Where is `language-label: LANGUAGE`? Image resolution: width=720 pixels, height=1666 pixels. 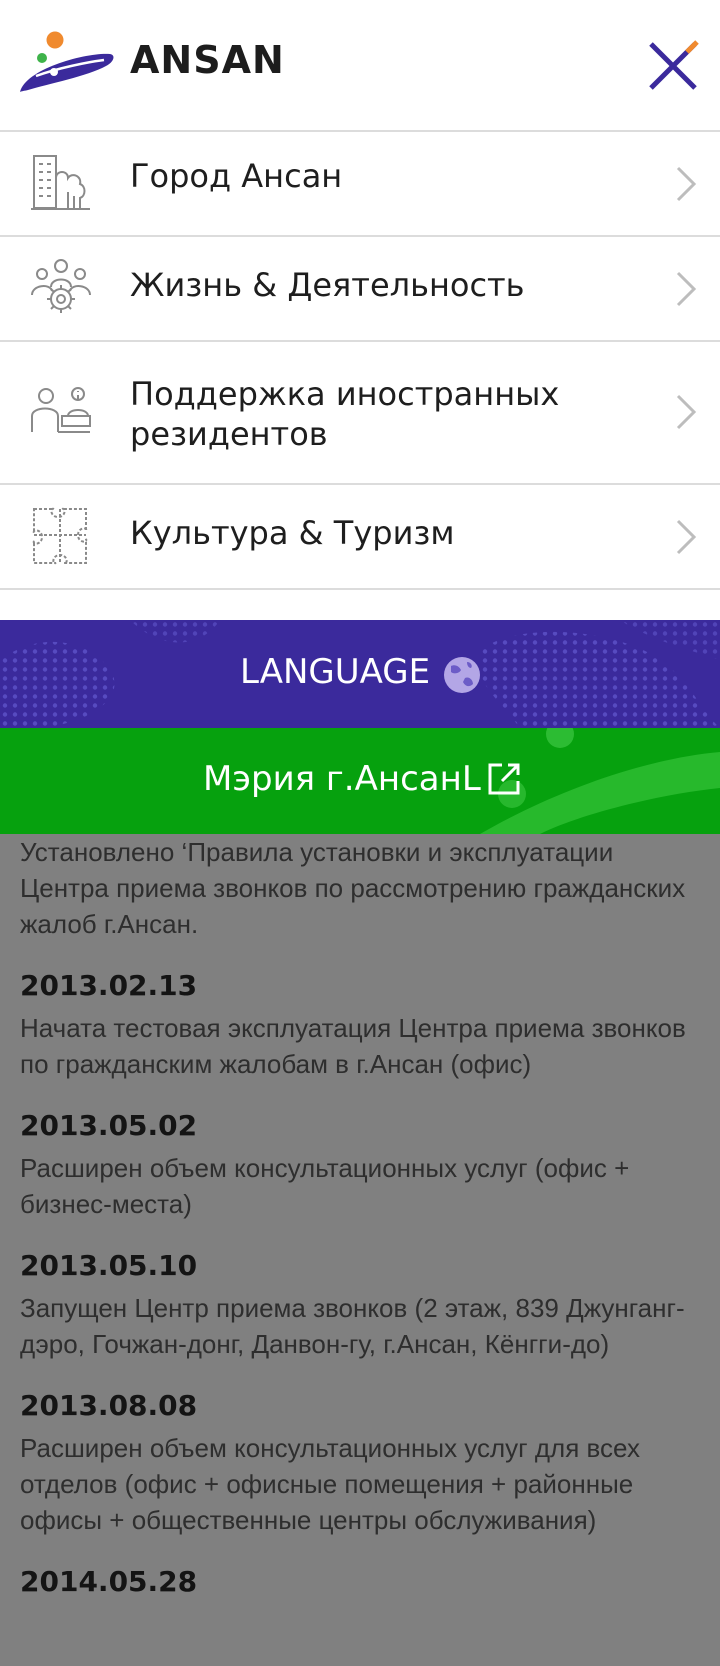
language-label: LANGUAGE is located at coordinates (335, 672).